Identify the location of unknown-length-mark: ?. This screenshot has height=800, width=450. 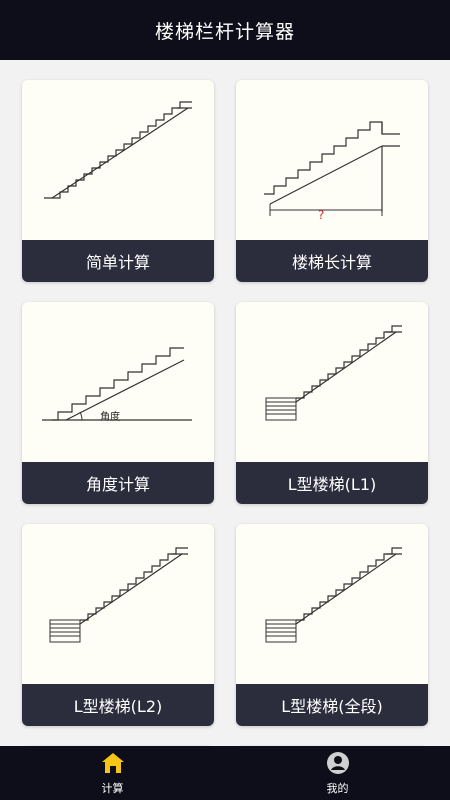
(321, 215).